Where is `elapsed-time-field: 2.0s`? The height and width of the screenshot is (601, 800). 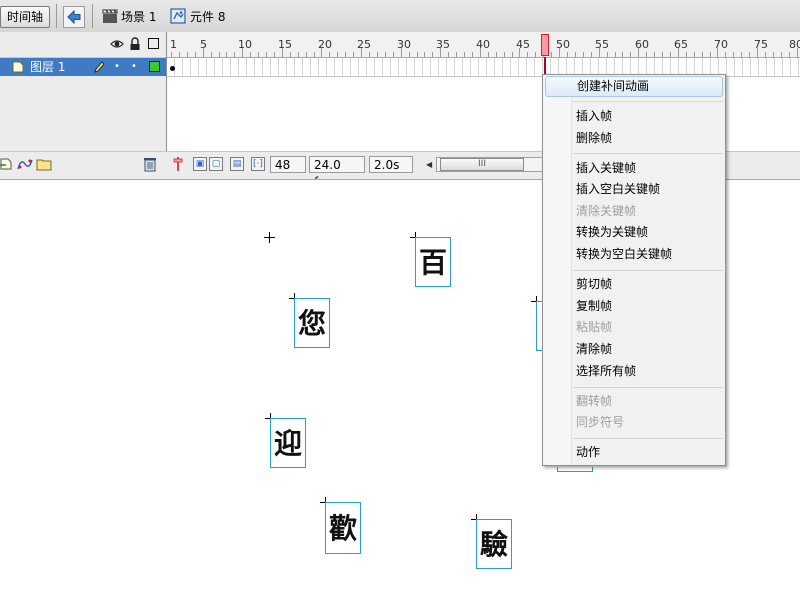
elapsed-time-field: 2.0s is located at coordinates (391, 164).